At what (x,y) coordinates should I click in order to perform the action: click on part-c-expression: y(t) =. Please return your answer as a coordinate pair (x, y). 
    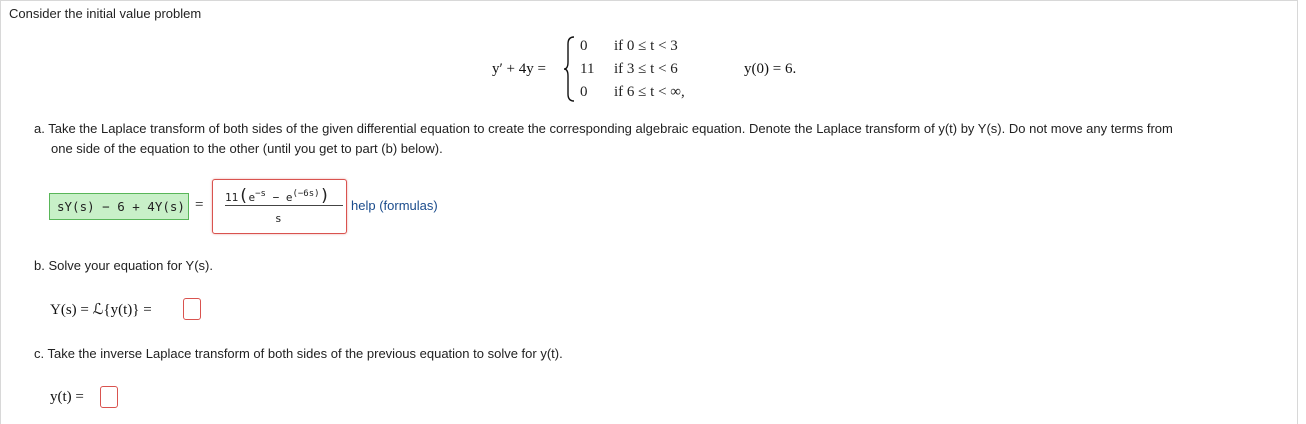
    Looking at the image, I should click on (67, 397).